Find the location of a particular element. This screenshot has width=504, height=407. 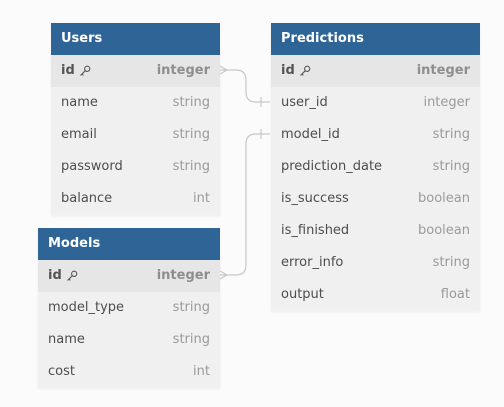

field-name: output is located at coordinates (302, 294).